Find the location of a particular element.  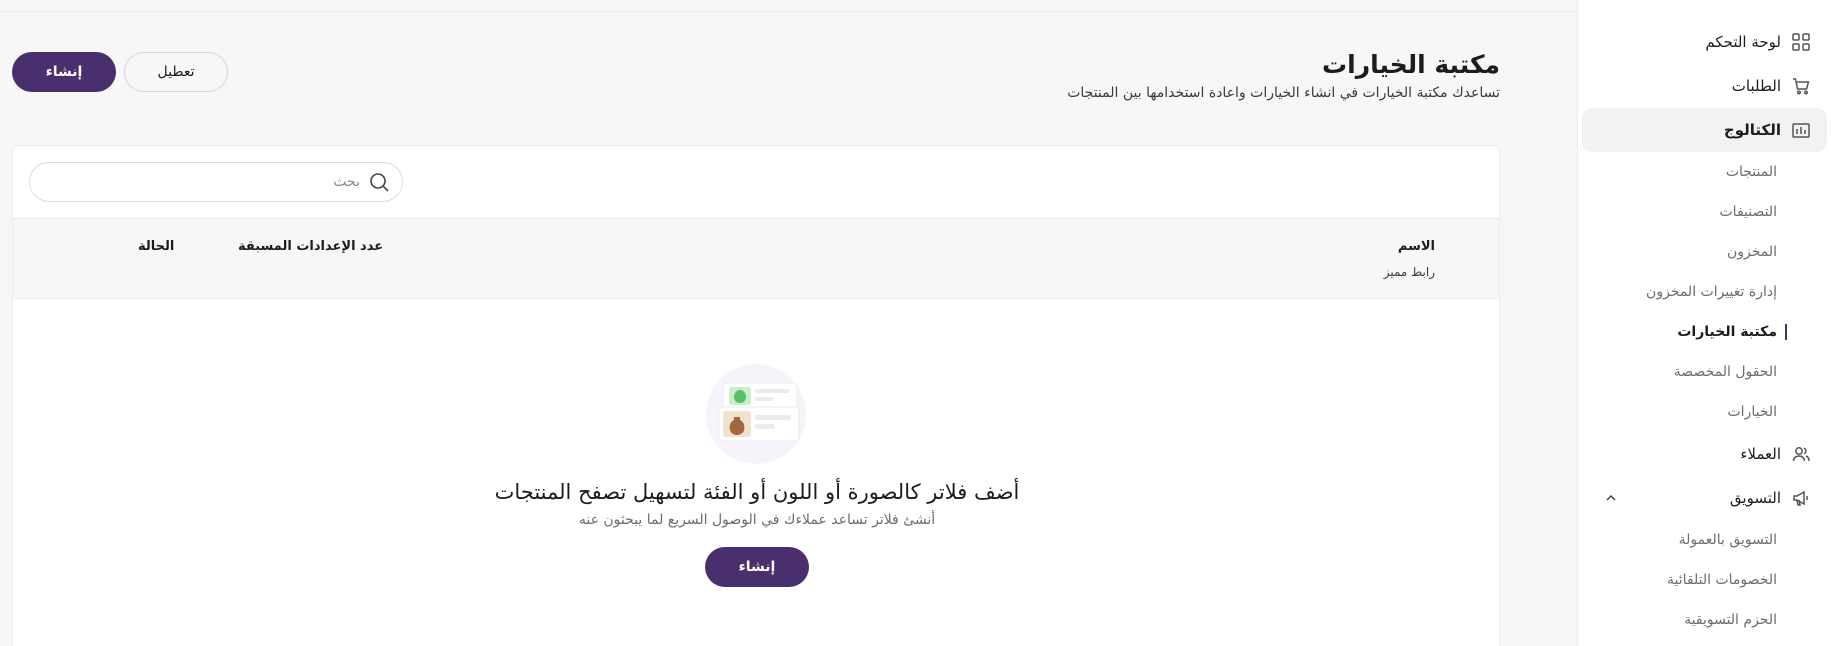

cart-icon is located at coordinates (1801, 86).